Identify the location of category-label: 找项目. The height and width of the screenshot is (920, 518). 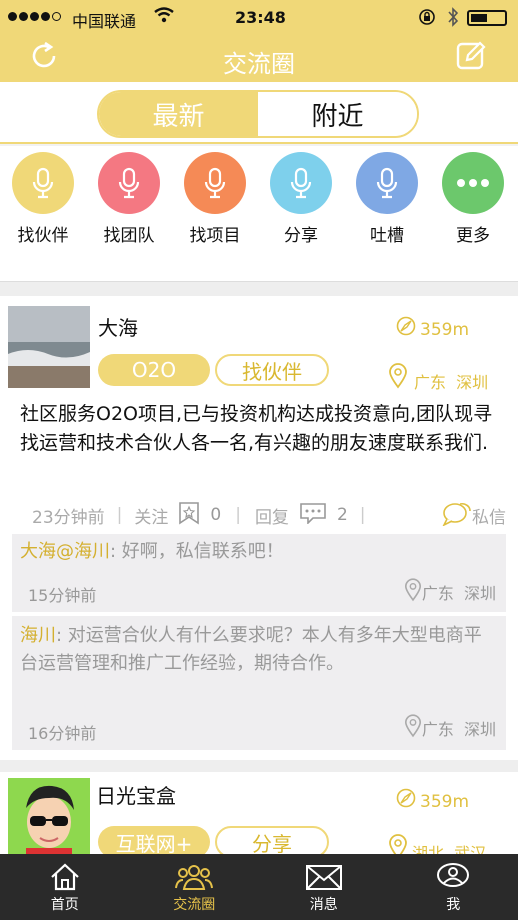
(215, 236).